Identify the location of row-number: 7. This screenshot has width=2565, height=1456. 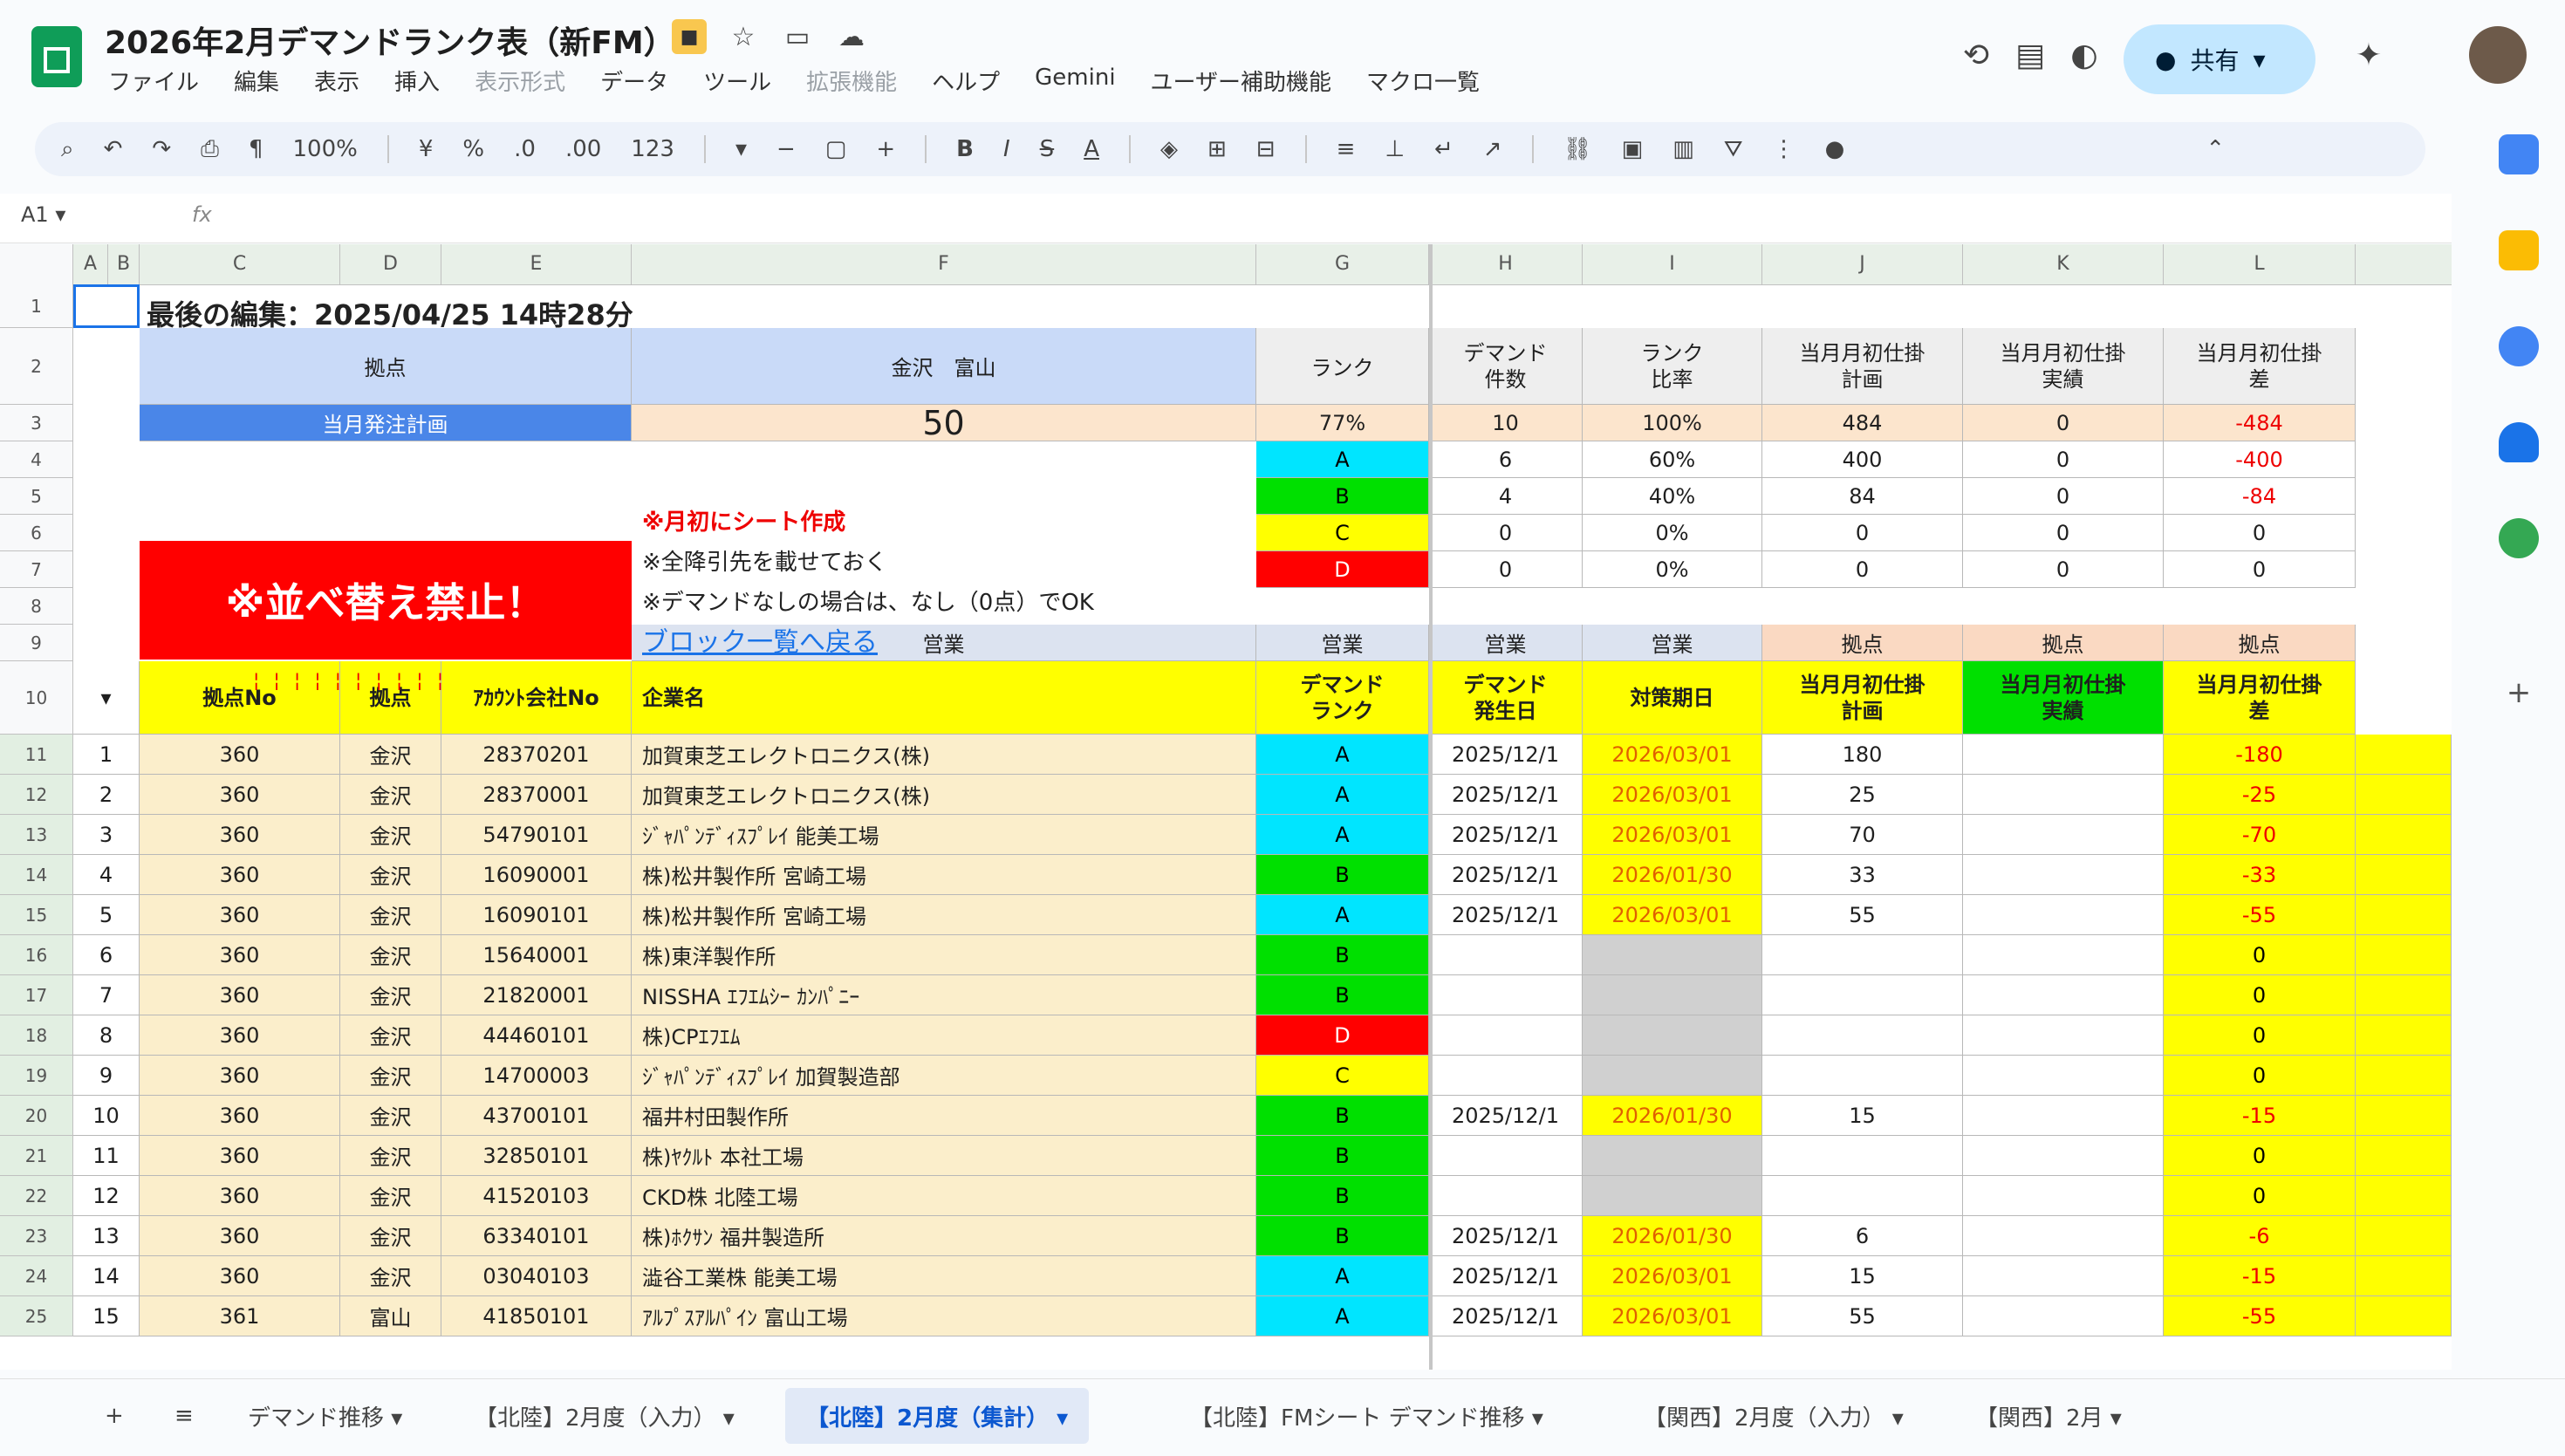
(106, 995).